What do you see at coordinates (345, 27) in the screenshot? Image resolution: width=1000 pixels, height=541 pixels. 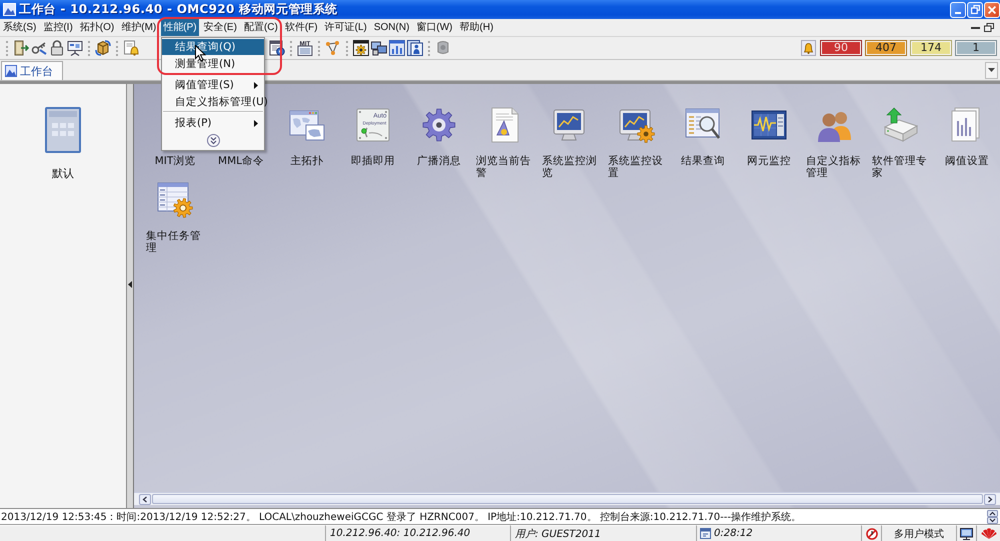 I see `menu-item: 许可证(L)` at bounding box center [345, 27].